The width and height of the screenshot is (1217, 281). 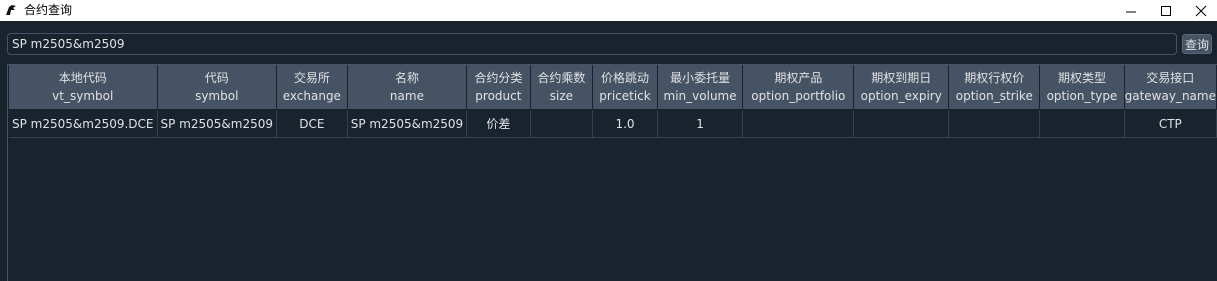 What do you see at coordinates (798, 87) in the screenshot?
I see `header-option-portfolio: 期权产品 option_portfolio` at bounding box center [798, 87].